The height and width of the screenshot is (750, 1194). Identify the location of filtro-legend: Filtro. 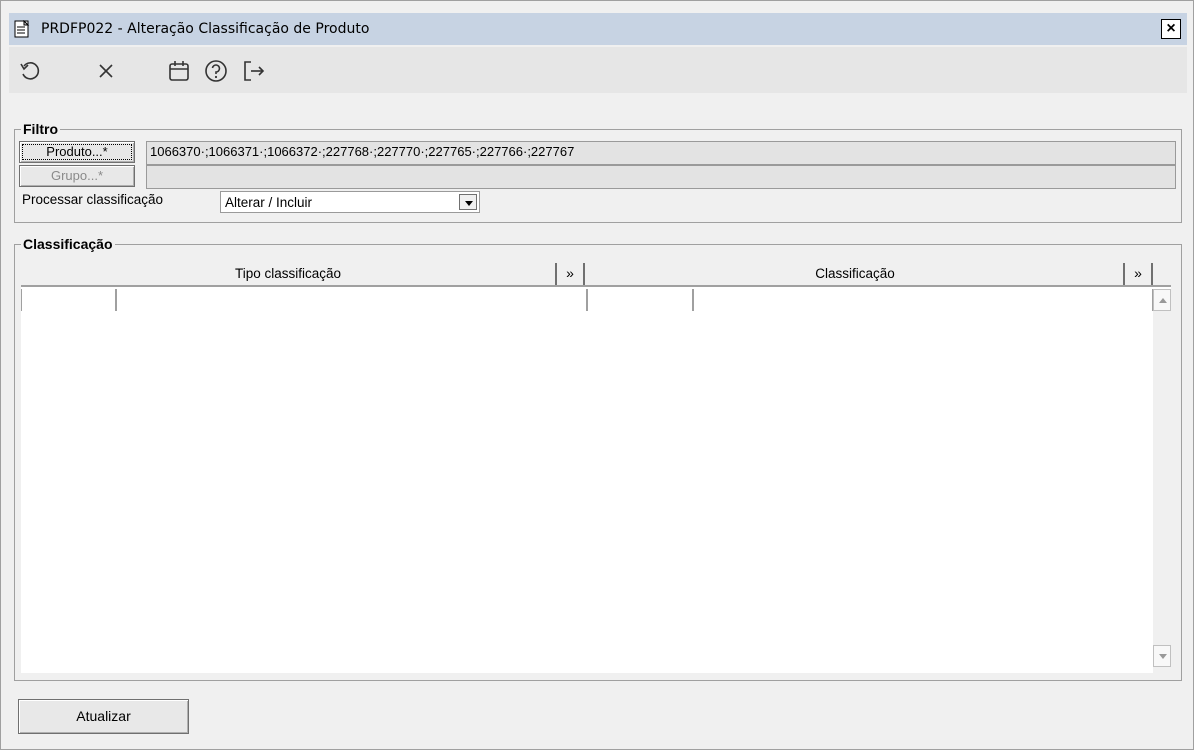
(40, 129).